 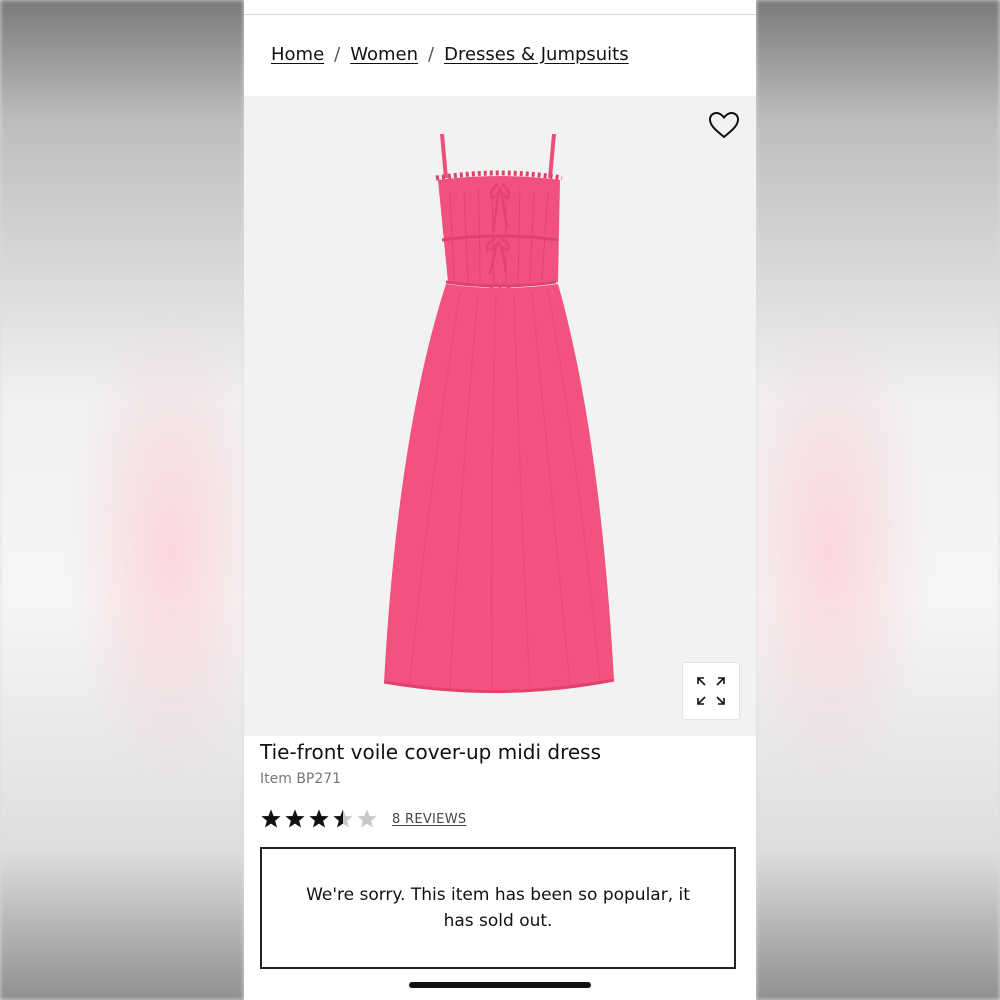 I want to click on reviews-link: 8 REVIEWS, so click(x=429, y=819).